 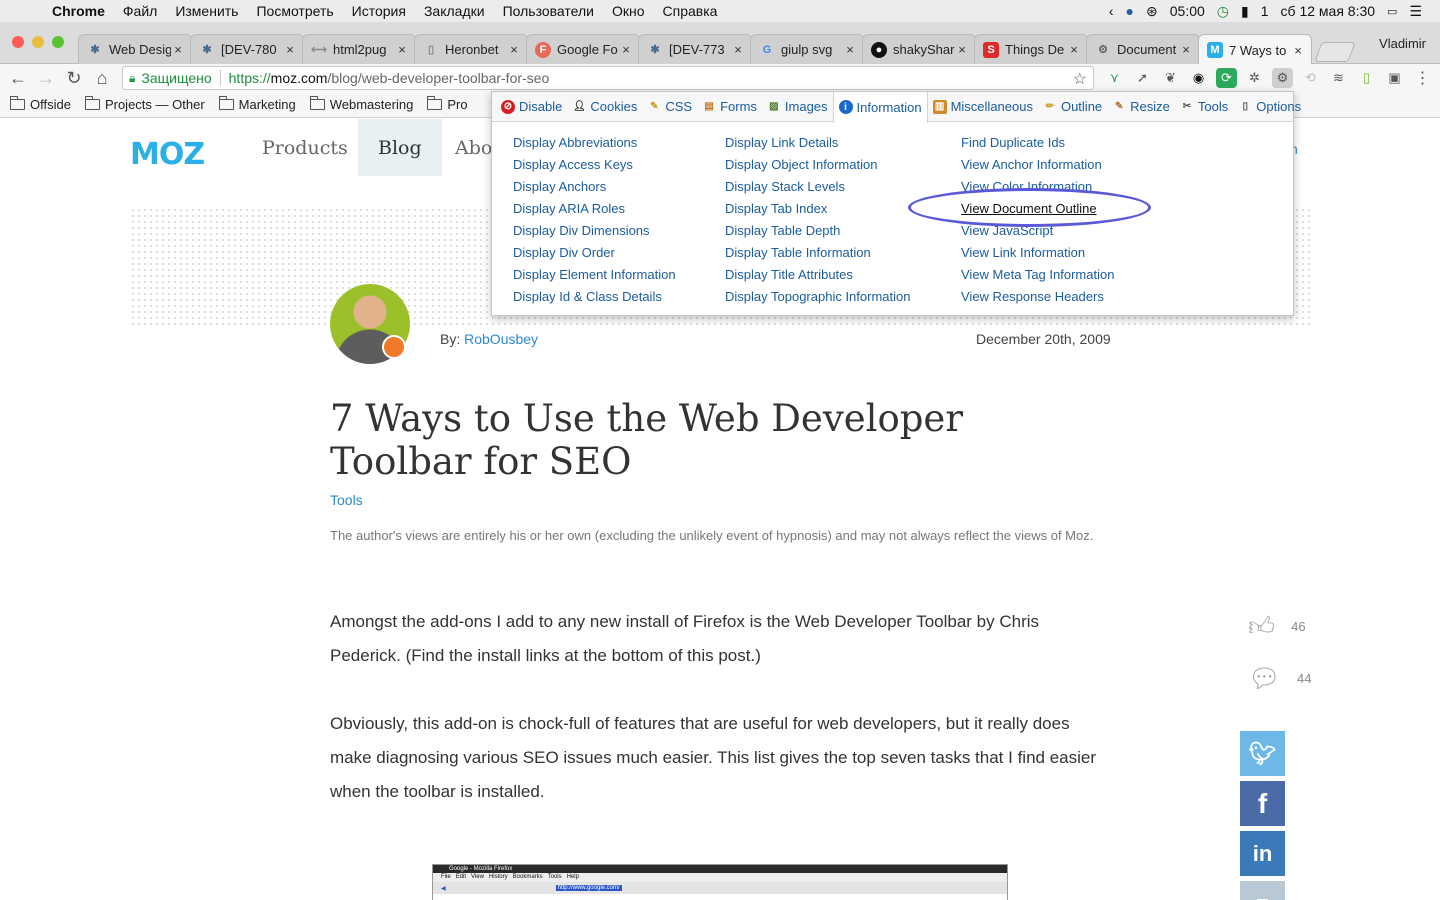 What do you see at coordinates (817, 253) in the screenshot?
I see `menu-item: Display Table Information` at bounding box center [817, 253].